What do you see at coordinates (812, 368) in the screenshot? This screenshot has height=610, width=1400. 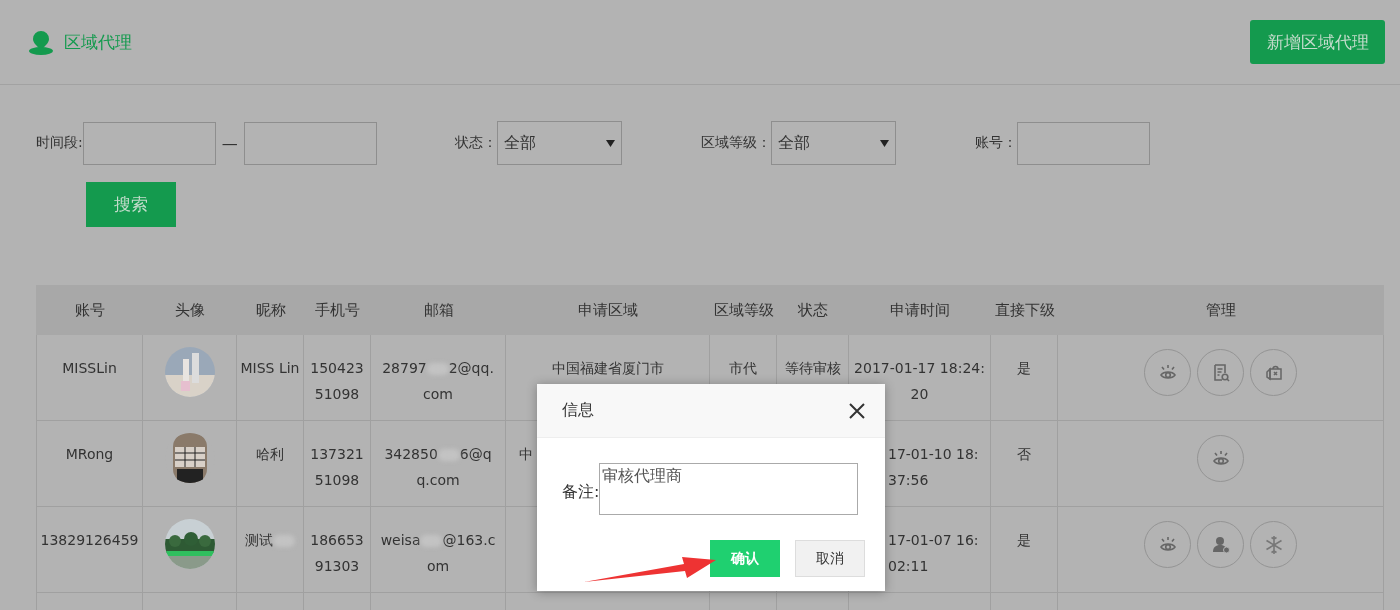 I see `status-cell-text: 等待审核` at bounding box center [812, 368].